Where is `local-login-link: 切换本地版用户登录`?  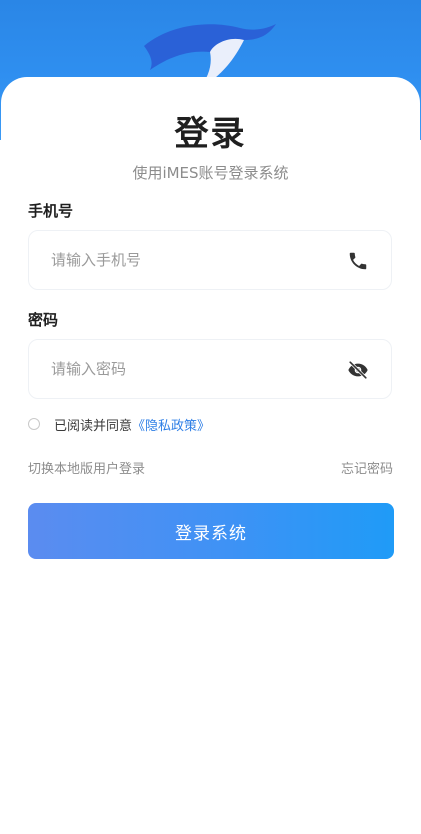 local-login-link: 切换本地版用户登录 is located at coordinates (86, 467).